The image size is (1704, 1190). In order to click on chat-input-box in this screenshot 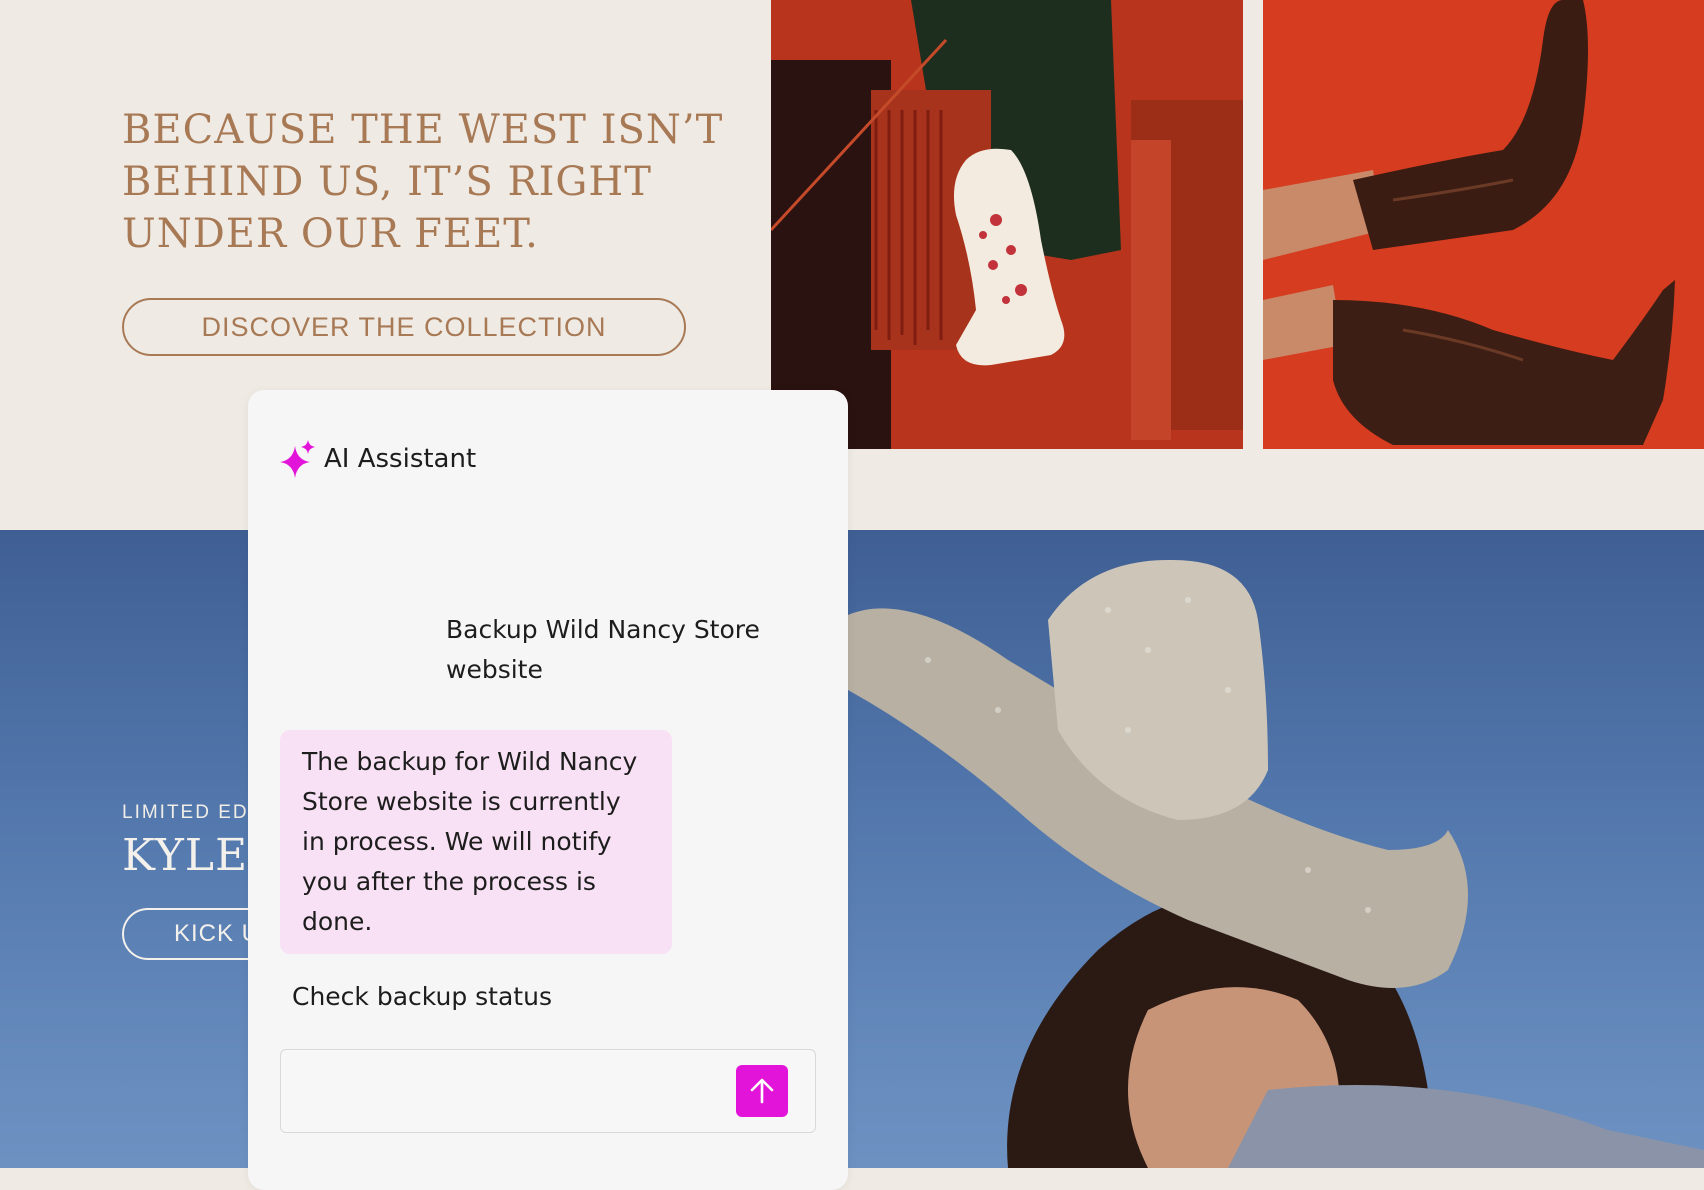, I will do `click(548, 1091)`.